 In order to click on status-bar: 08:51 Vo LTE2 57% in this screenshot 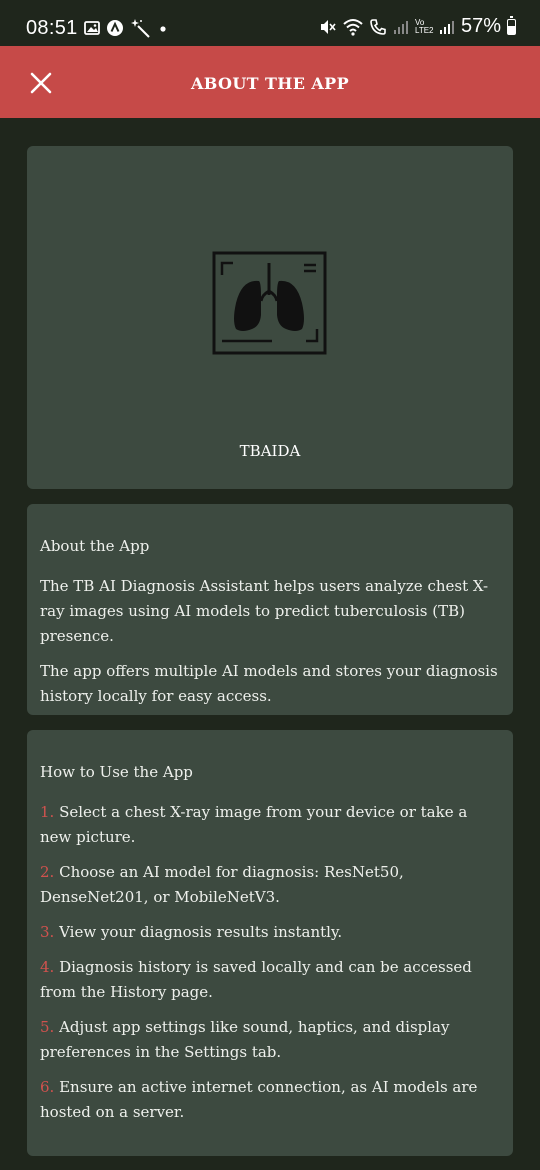, I will do `click(270, 23)`.